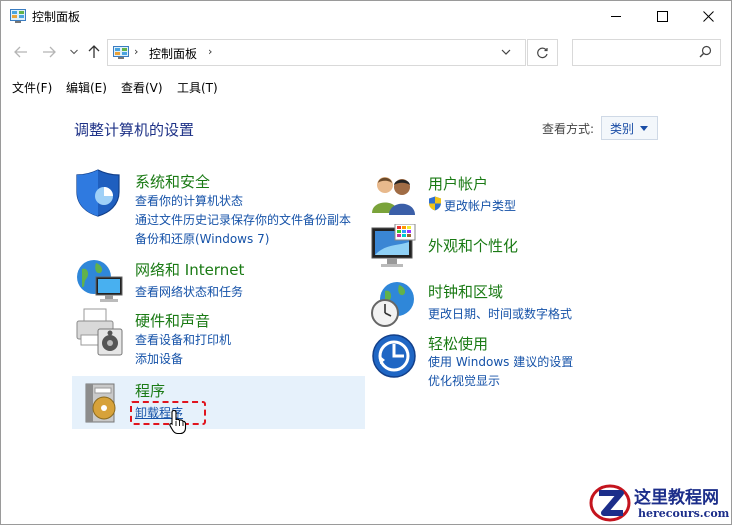 This screenshot has height=525, width=732. I want to click on category-title-hardware-sound: 硬件和声音, so click(172, 320).